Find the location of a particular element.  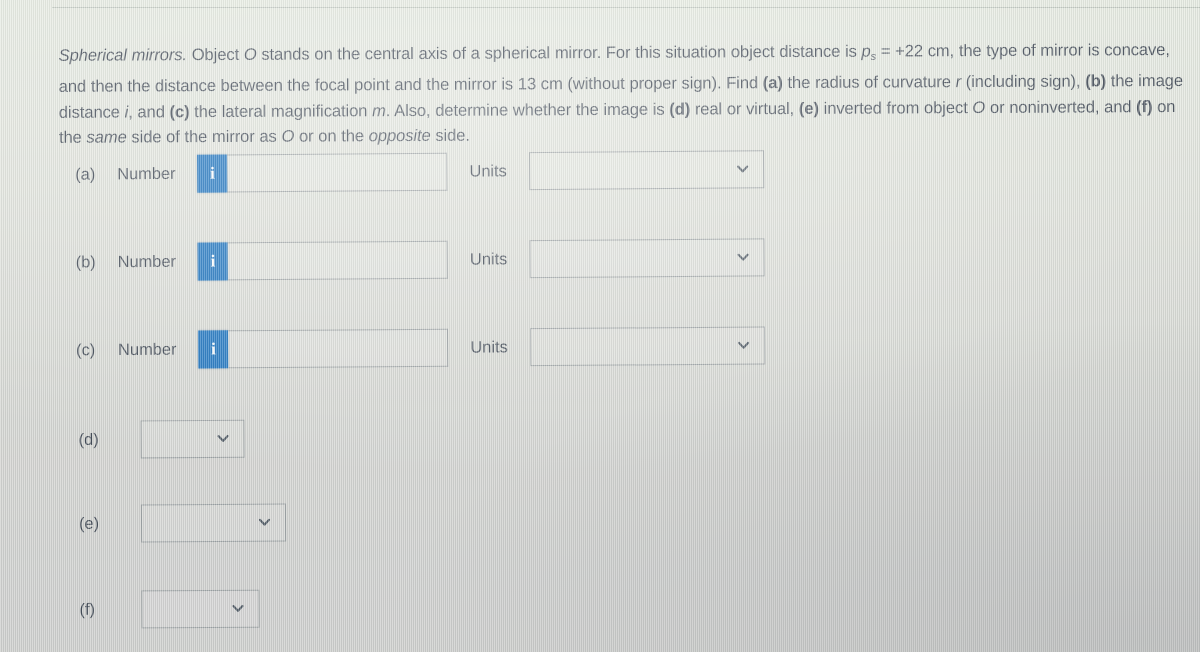

problem-text-14: side of the mirror as is located at coordinates (204, 137).